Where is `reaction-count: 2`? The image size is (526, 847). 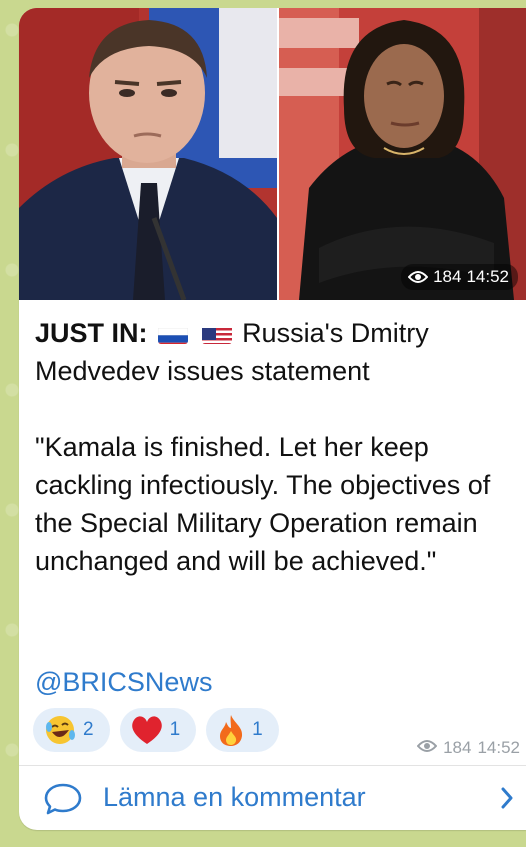 reaction-count: 2 is located at coordinates (88, 729).